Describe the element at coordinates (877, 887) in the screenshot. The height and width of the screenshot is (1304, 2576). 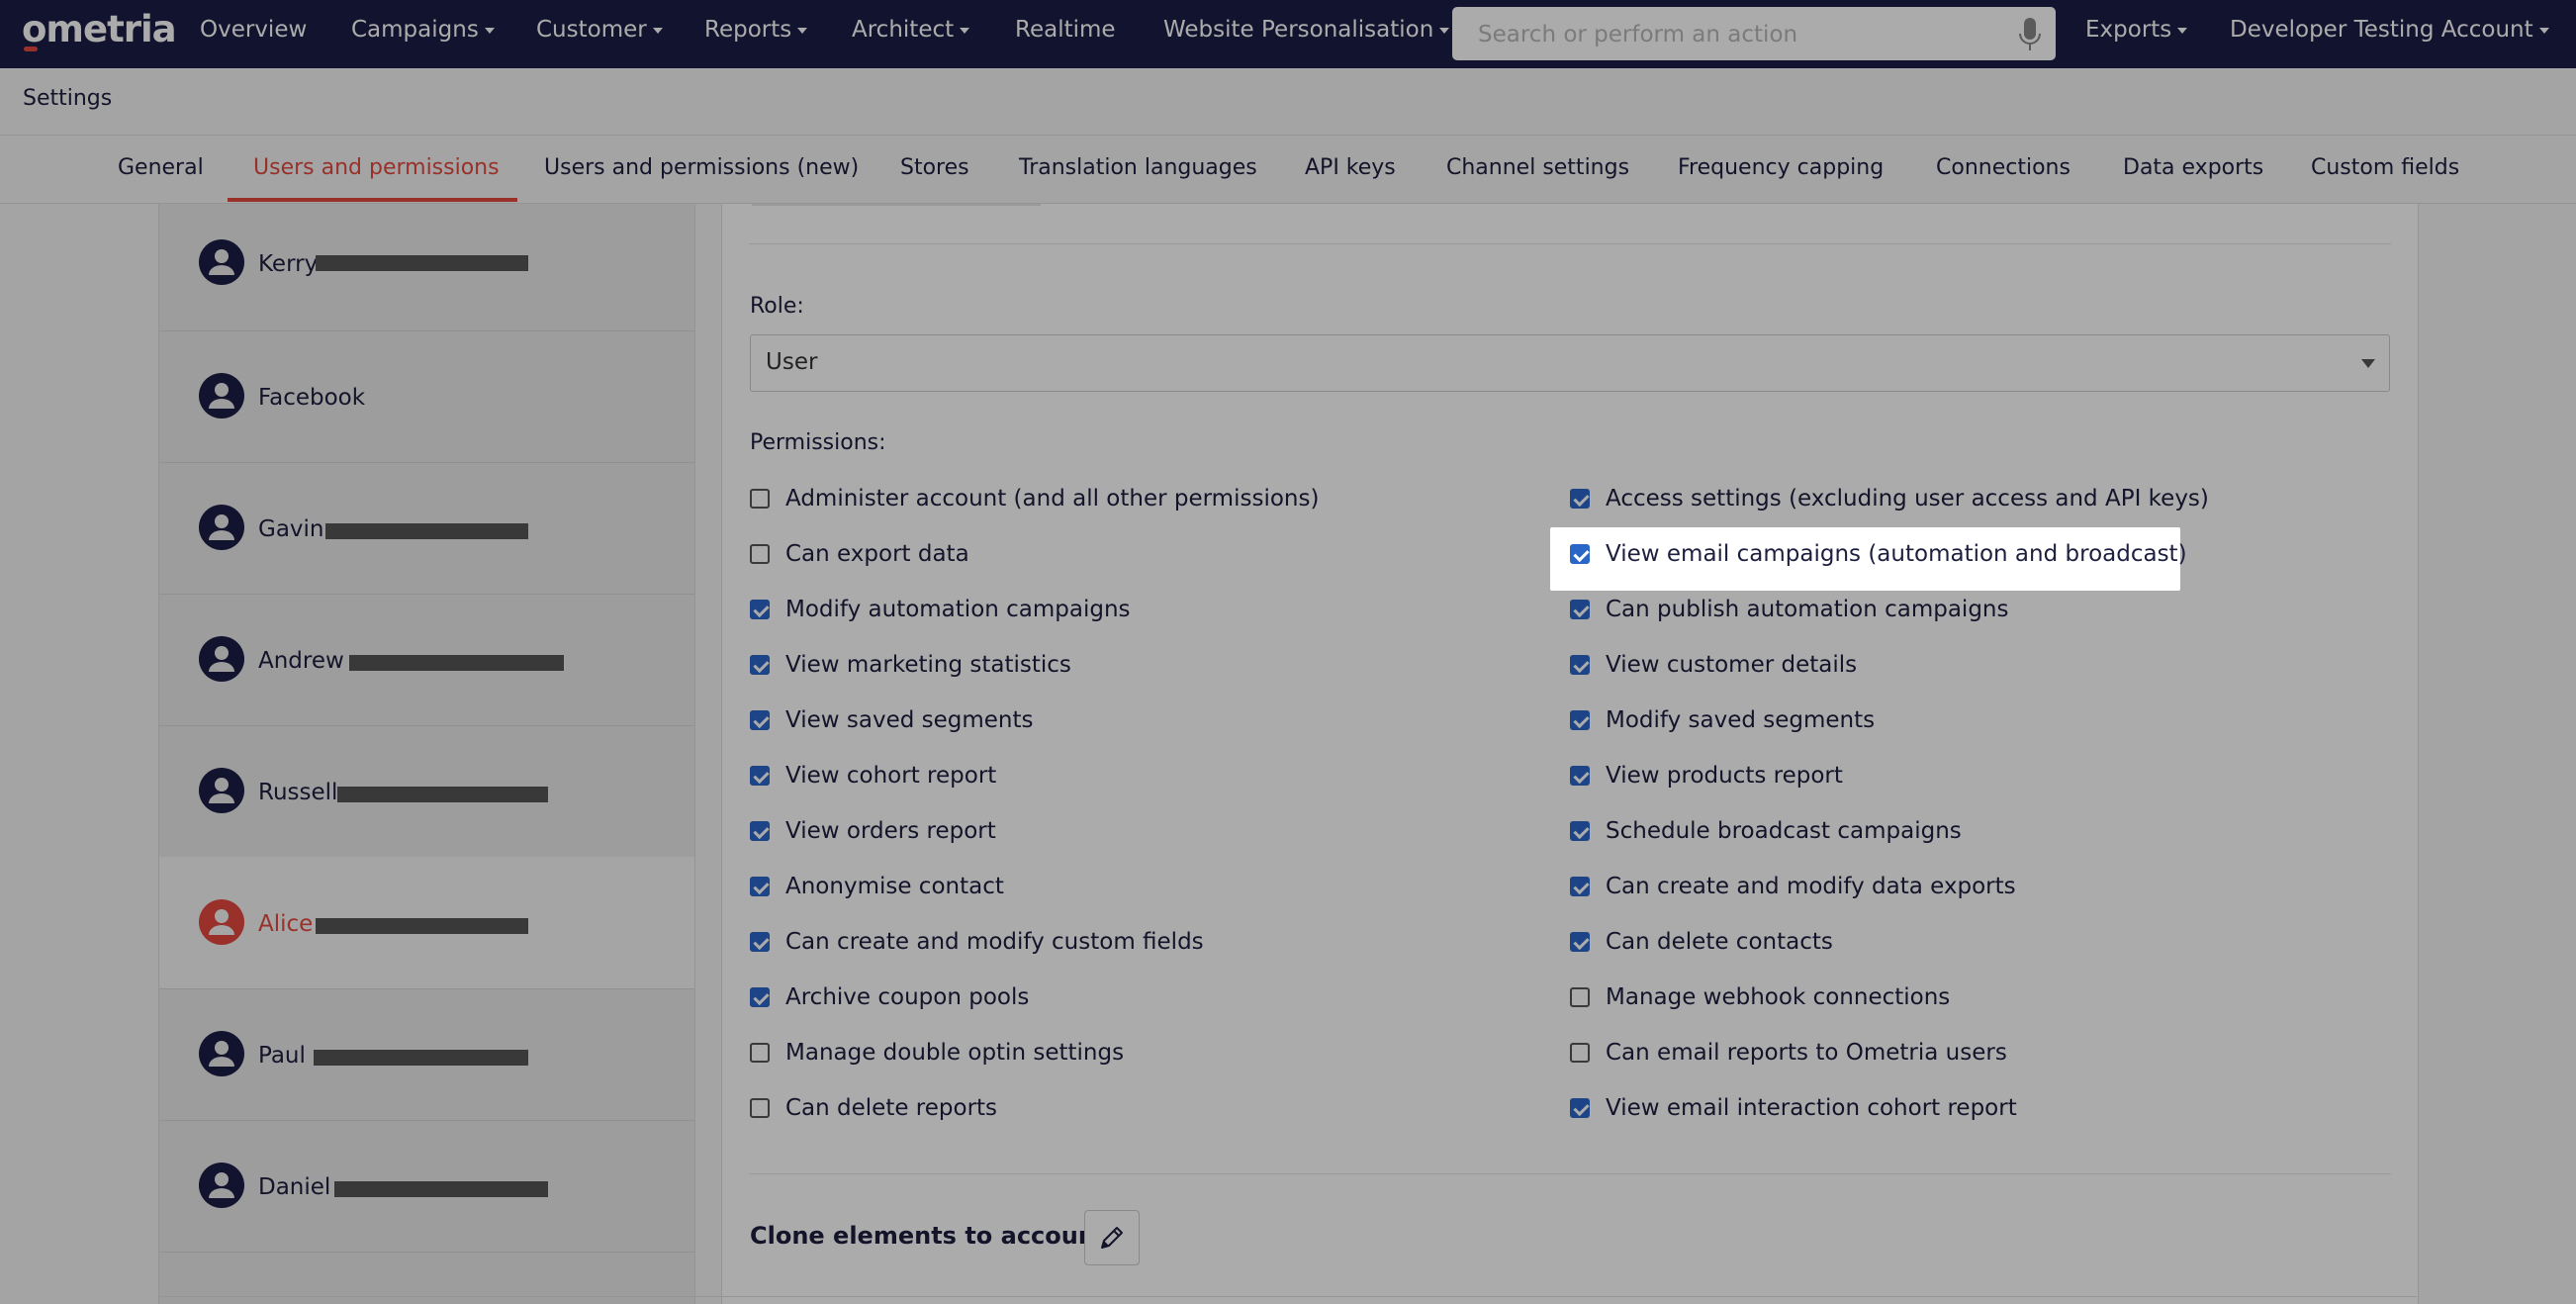
I see `permission-anonymise-contact: Anonymise contact` at that location.